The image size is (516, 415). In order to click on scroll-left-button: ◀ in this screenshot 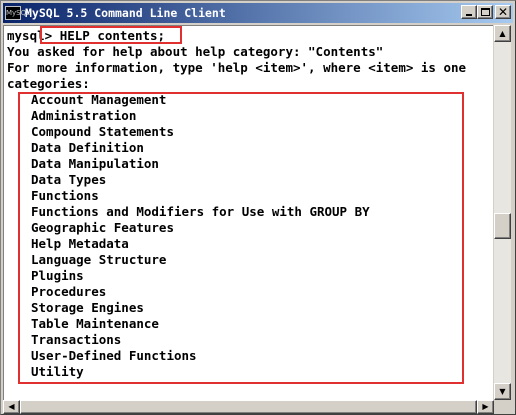, I will do `click(11, 407)`.